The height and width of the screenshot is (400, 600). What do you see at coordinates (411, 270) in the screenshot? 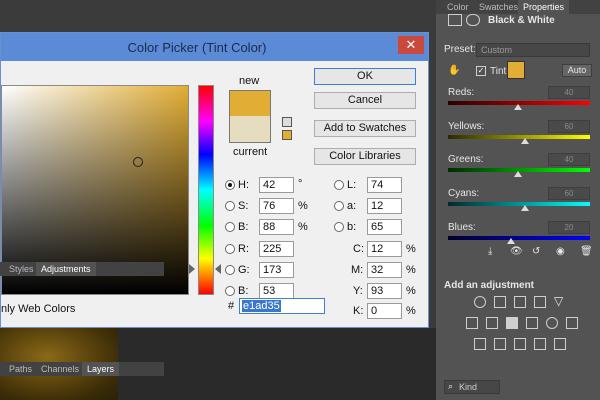
I see `m-unit: %` at bounding box center [411, 270].